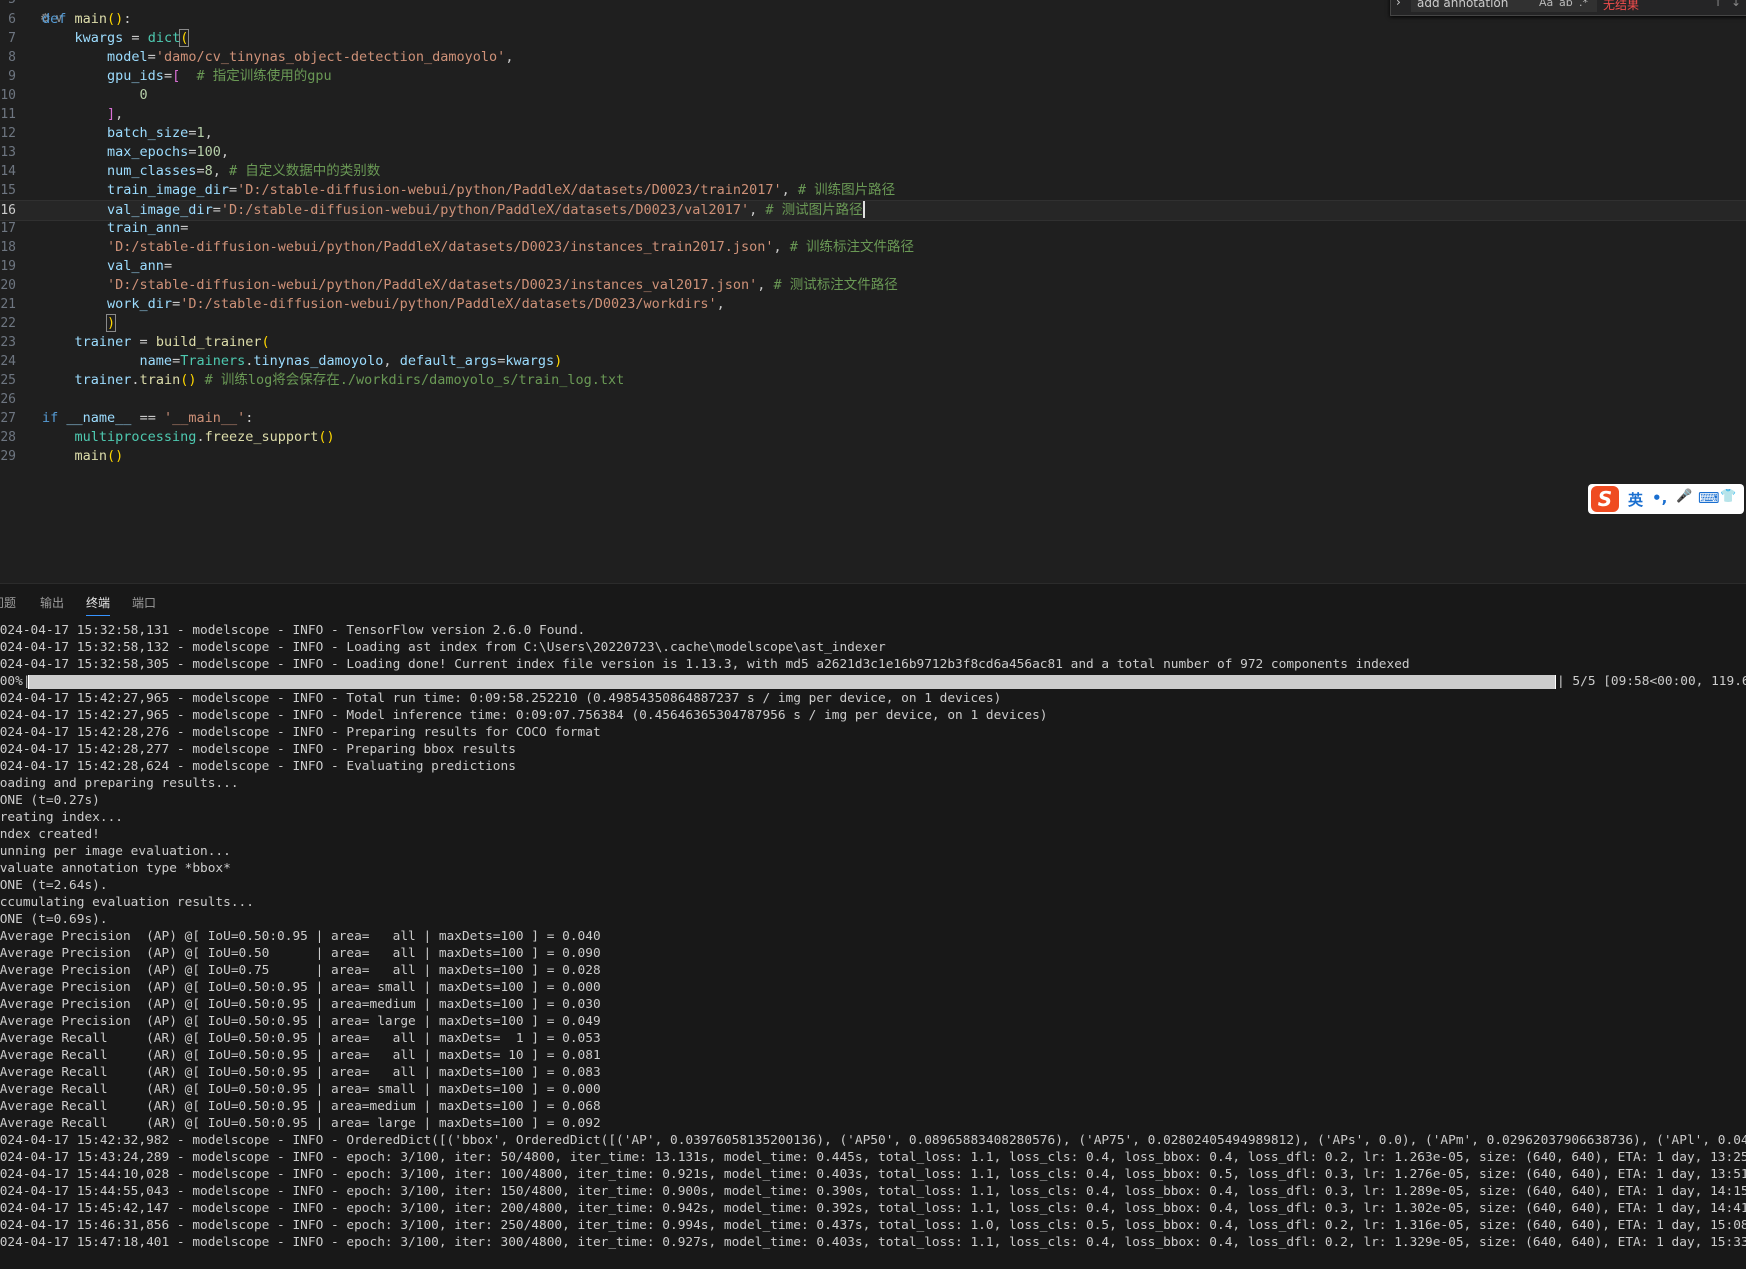 The width and height of the screenshot is (1746, 1269). I want to click on code-text: kwargs = dict(, so click(116, 38).